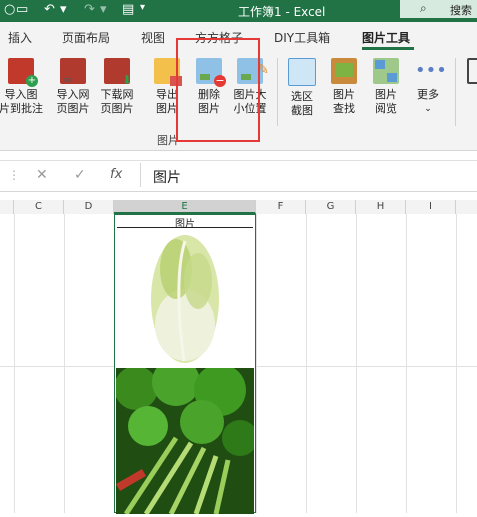  I want to click on image-find-button: 图片 查找, so click(344, 87).